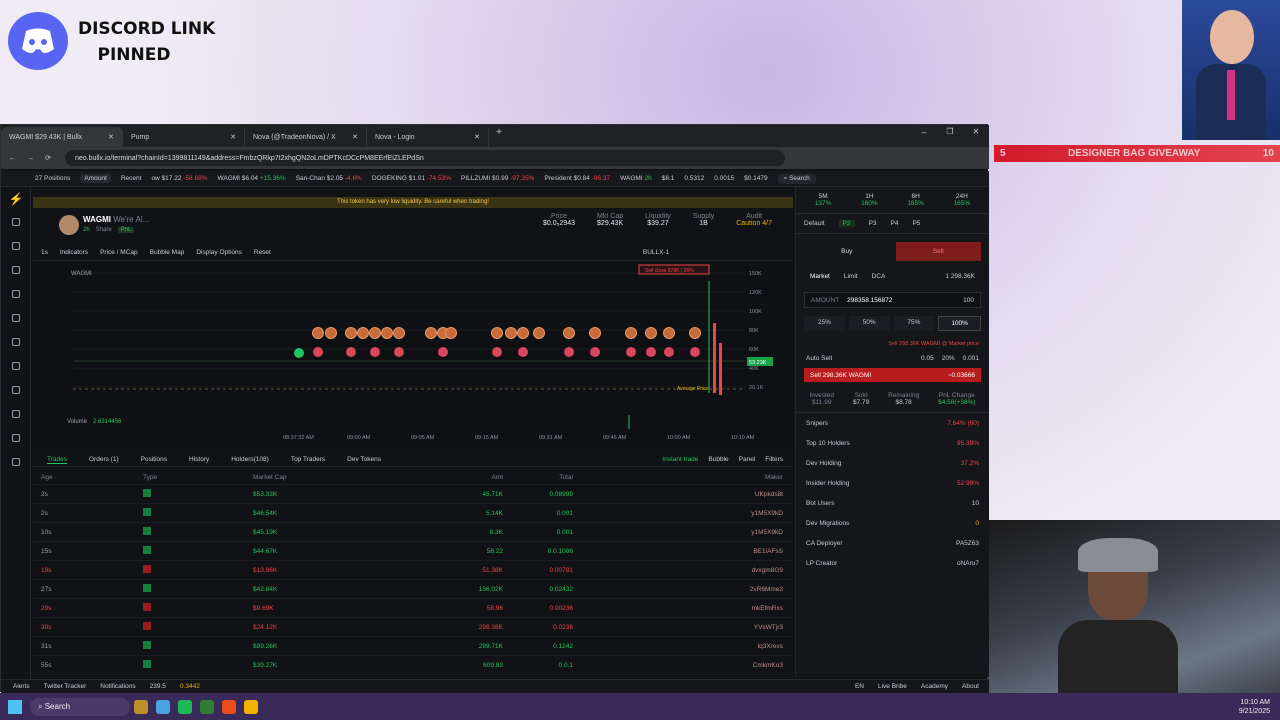 The width and height of the screenshot is (1280, 720). I want to click on row-maker: CmkmKo3, so click(678, 665).